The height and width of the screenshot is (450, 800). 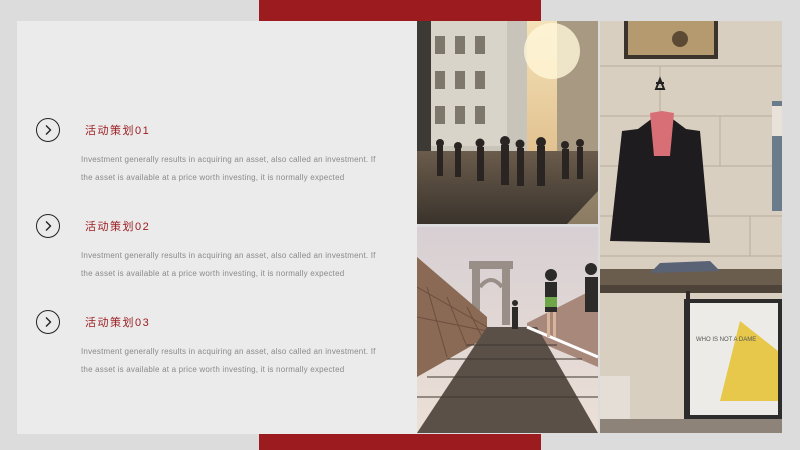 I want to click on item-title: 活动策划01, so click(x=118, y=131).